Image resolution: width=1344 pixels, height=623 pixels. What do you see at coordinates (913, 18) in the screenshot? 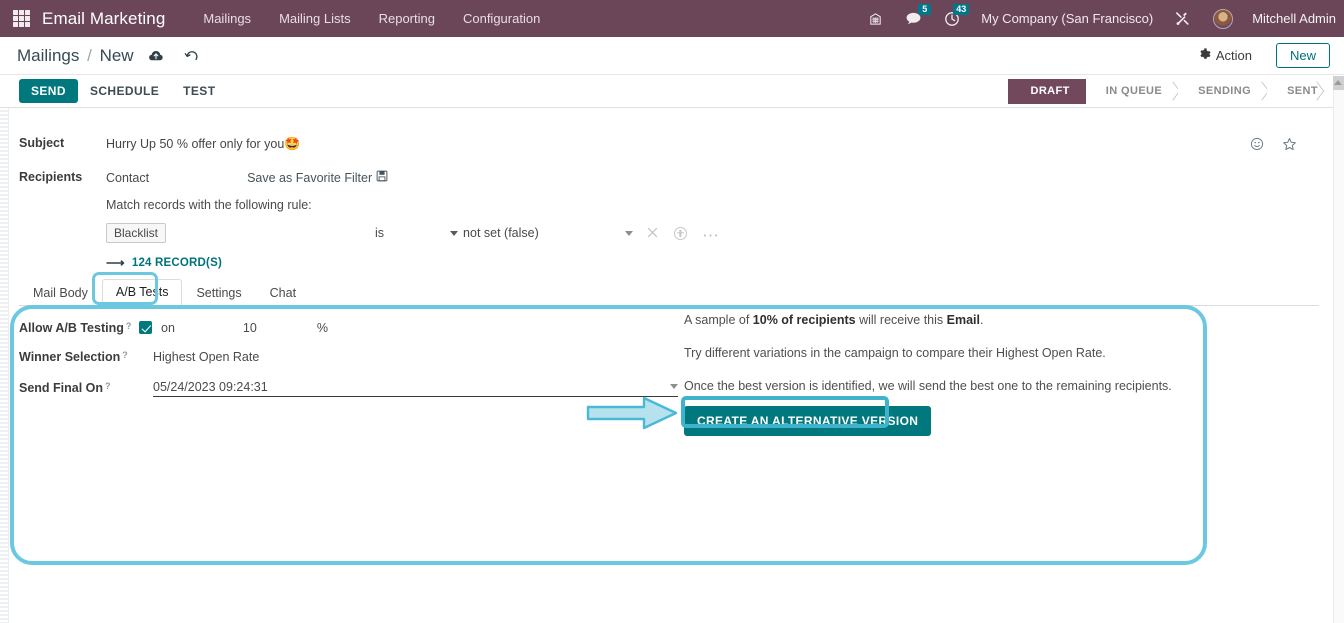
I see `messages-icon: 5` at bounding box center [913, 18].